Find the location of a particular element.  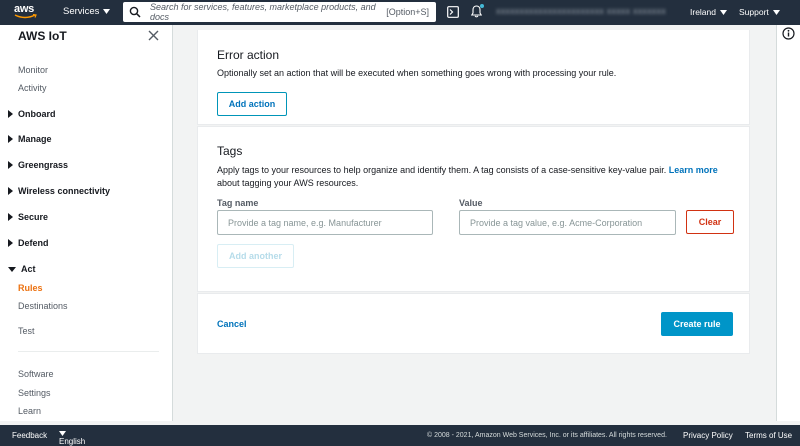

learn-more-link: Learn more is located at coordinates (693, 170).